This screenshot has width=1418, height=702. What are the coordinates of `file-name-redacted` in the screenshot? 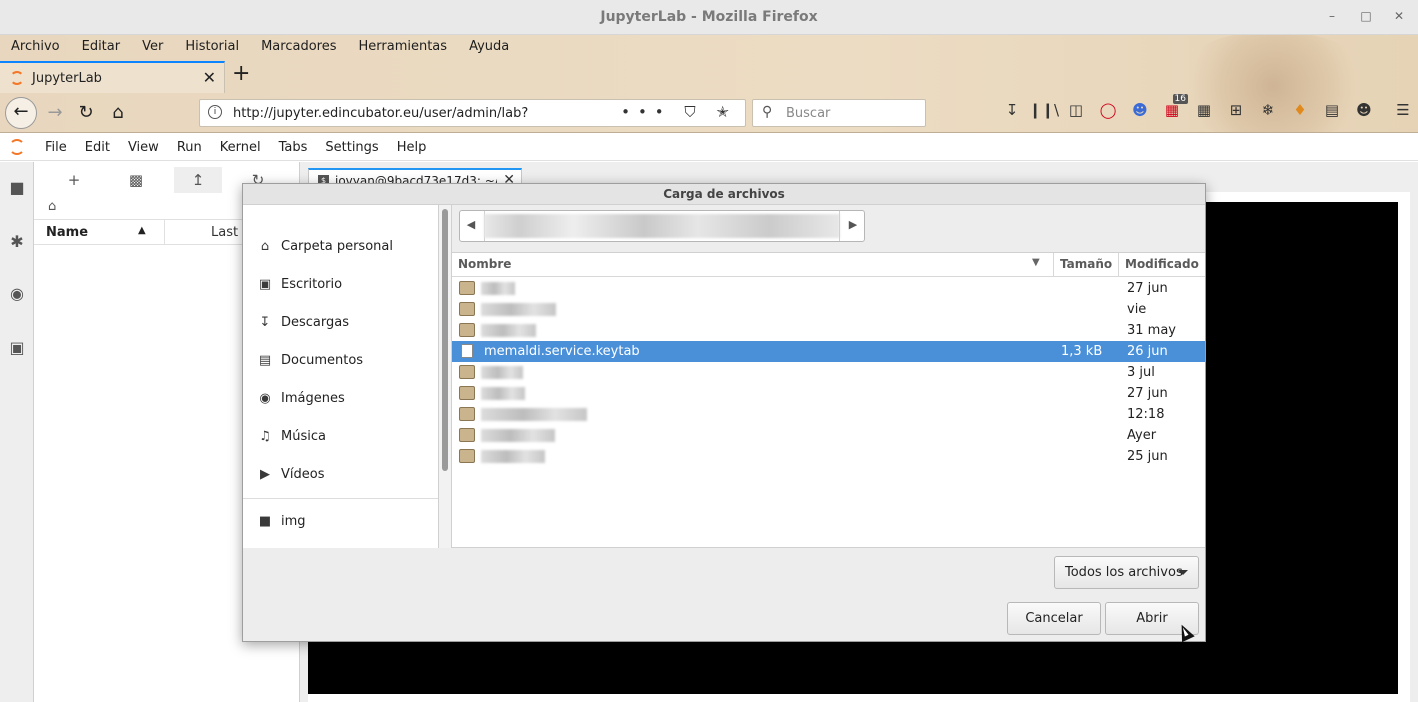 It's located at (498, 288).